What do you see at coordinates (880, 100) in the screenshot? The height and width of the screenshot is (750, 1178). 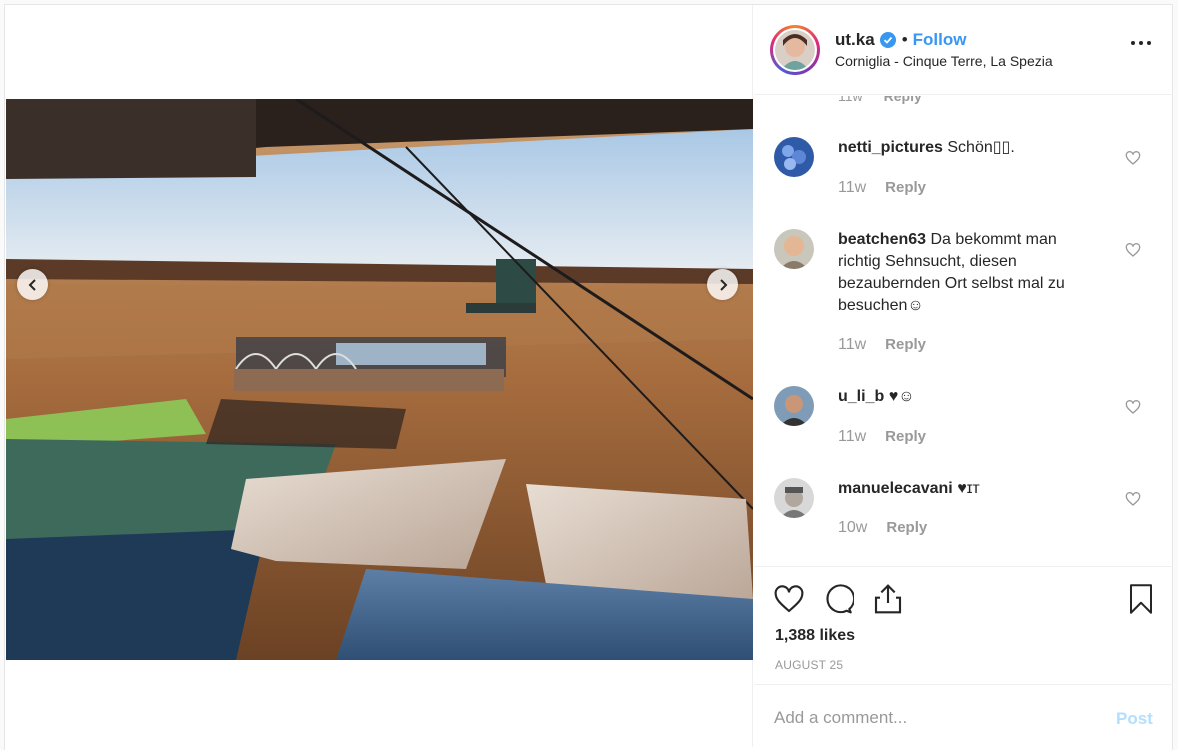 I see `partial-comment-meta: 11w Reply` at bounding box center [880, 100].